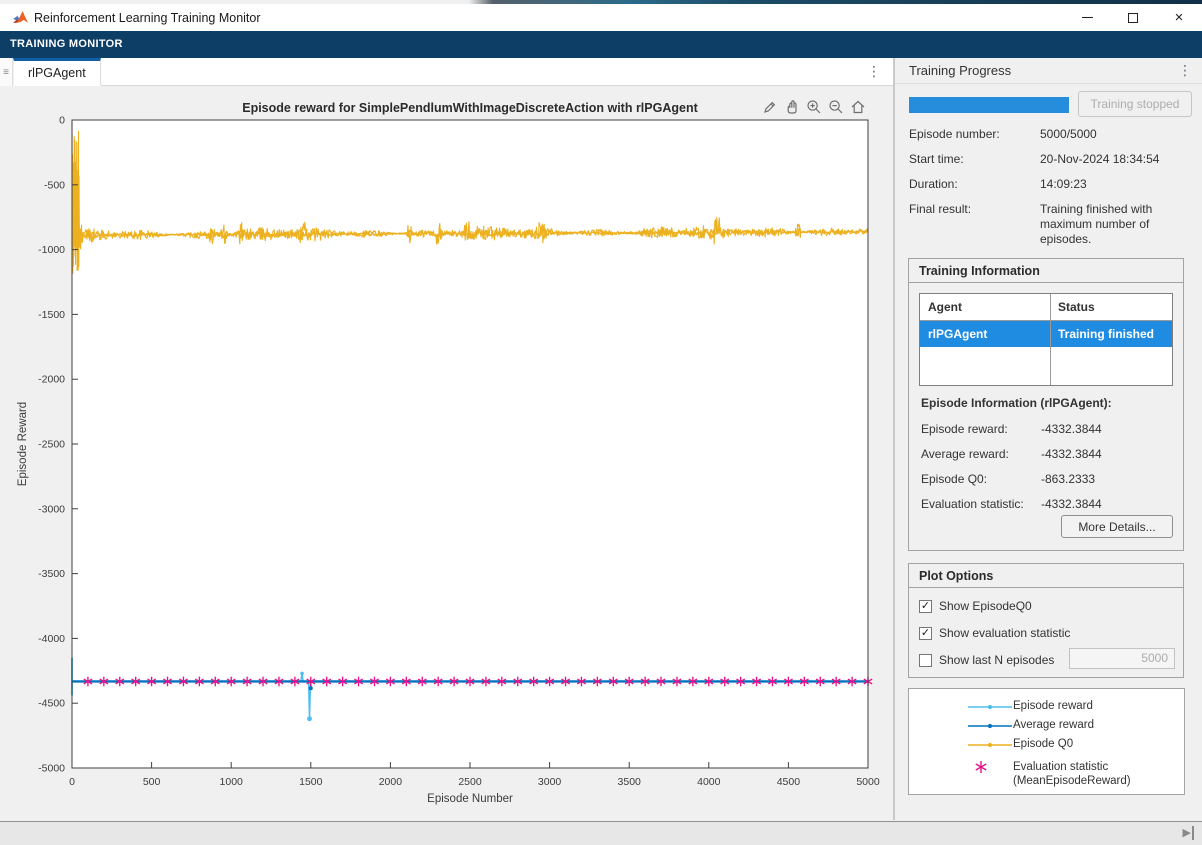 Image resolution: width=1202 pixels, height=845 pixels. I want to click on plot-options-title: Plot Options, so click(1046, 576).